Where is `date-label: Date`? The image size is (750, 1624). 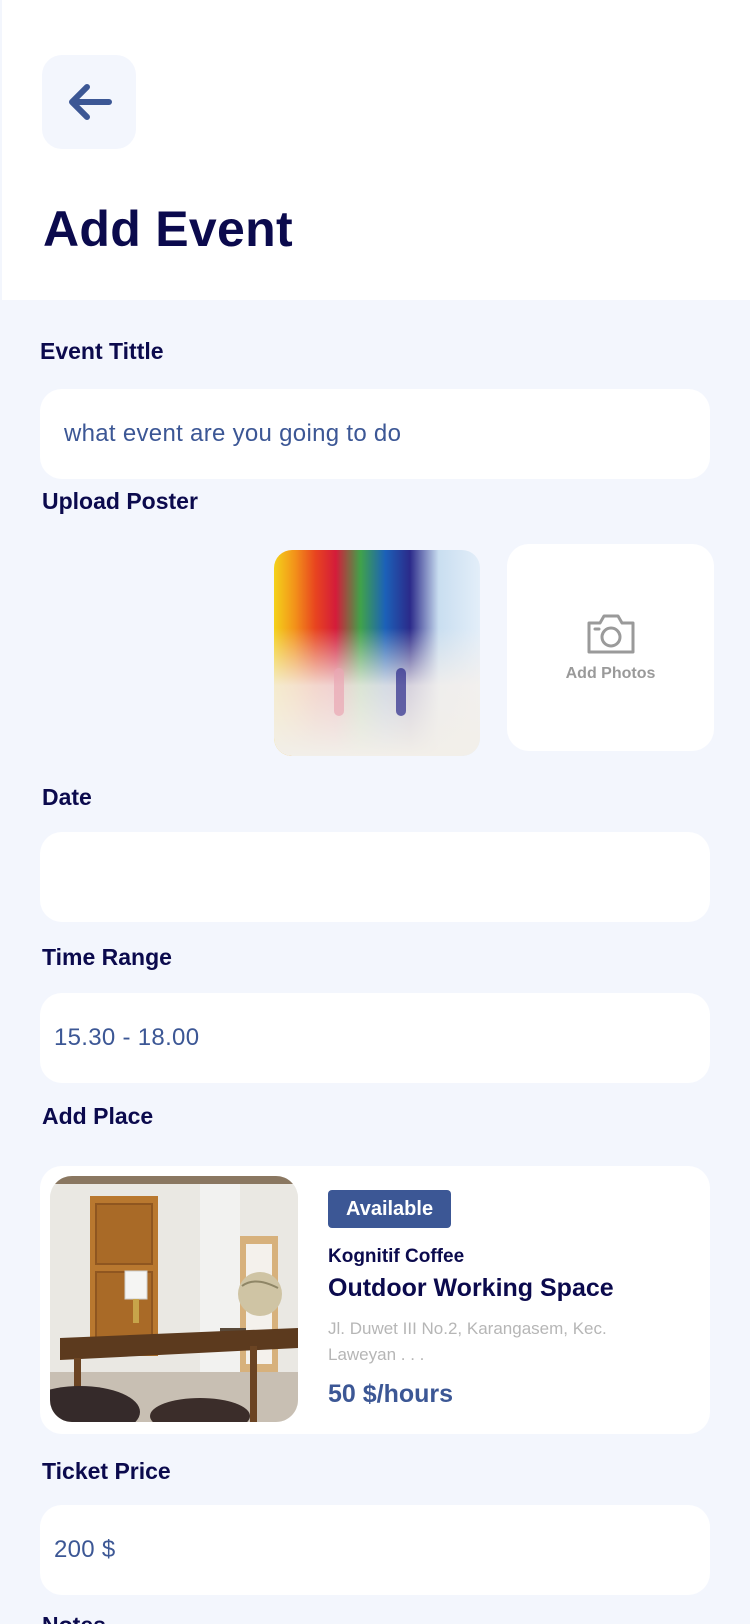 date-label: Date is located at coordinates (67, 797).